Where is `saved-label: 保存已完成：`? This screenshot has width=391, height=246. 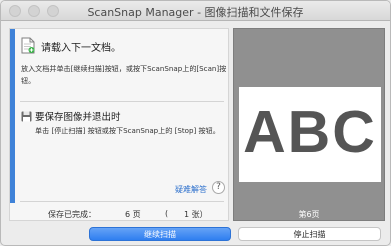
saved-label: 保存已完成： is located at coordinates (72, 214).